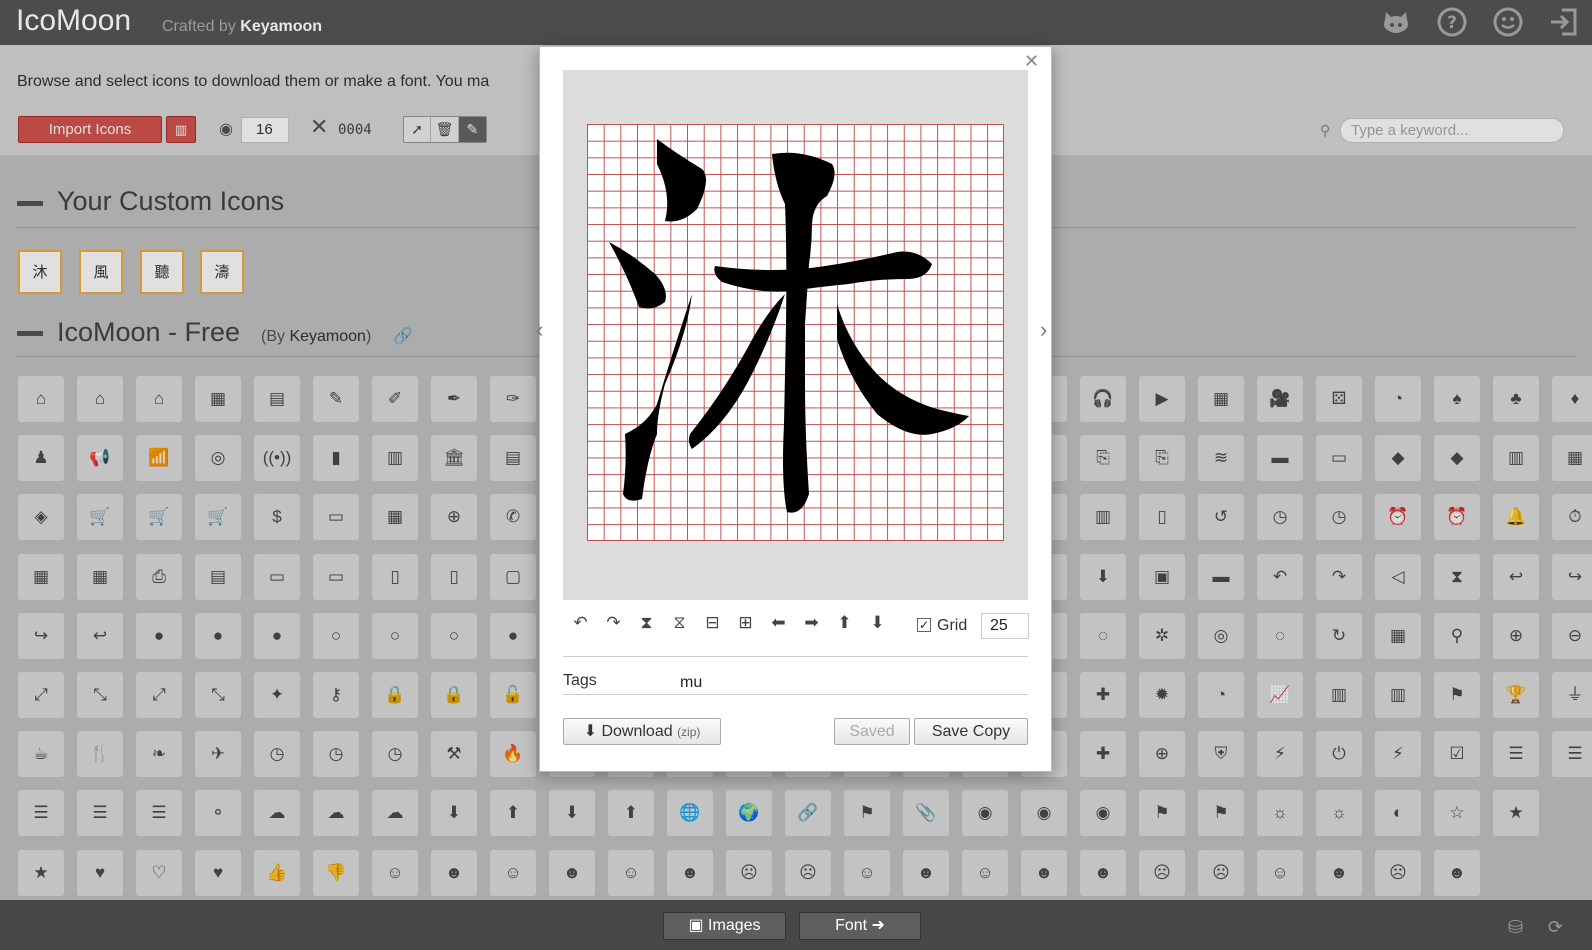  Describe the element at coordinates (637, 731) in the screenshot. I see `download-label: Download` at that location.